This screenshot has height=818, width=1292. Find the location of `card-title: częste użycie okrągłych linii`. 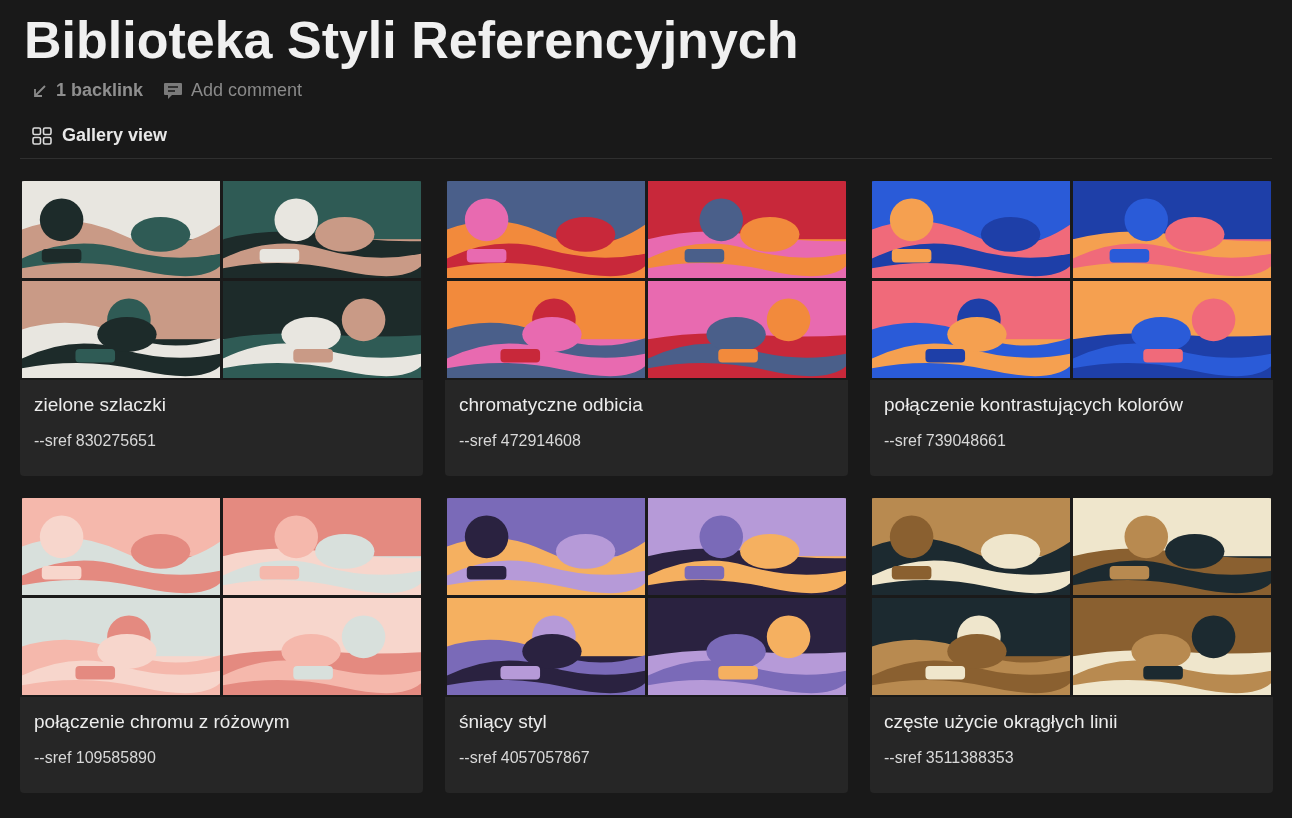

card-title: częste użycie okrągłych linii is located at coordinates (1001, 722).